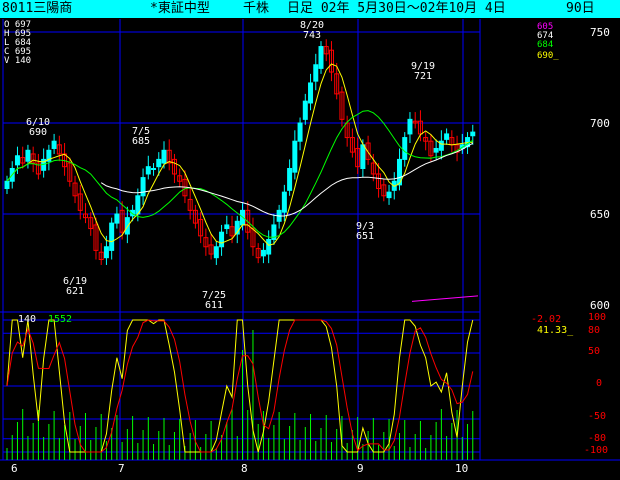 The width and height of the screenshot is (620, 480). Describe the element at coordinates (600, 123) in the screenshot. I see `price-tick-700: 700` at that location.